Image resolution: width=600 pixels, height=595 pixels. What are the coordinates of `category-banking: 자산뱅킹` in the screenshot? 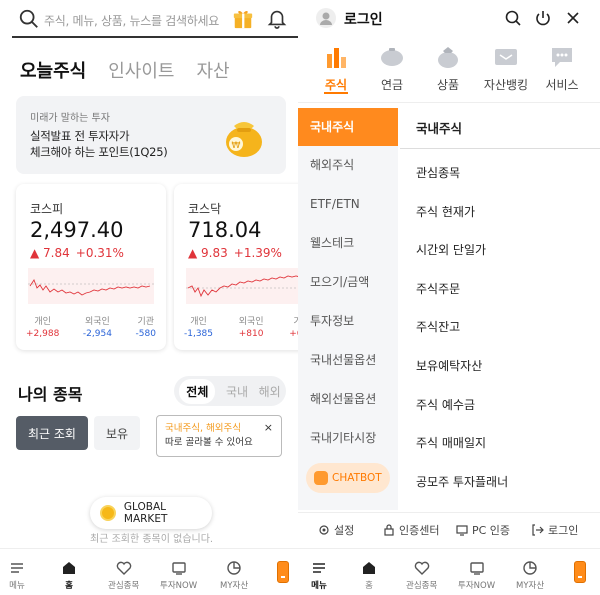 It's located at (506, 68).